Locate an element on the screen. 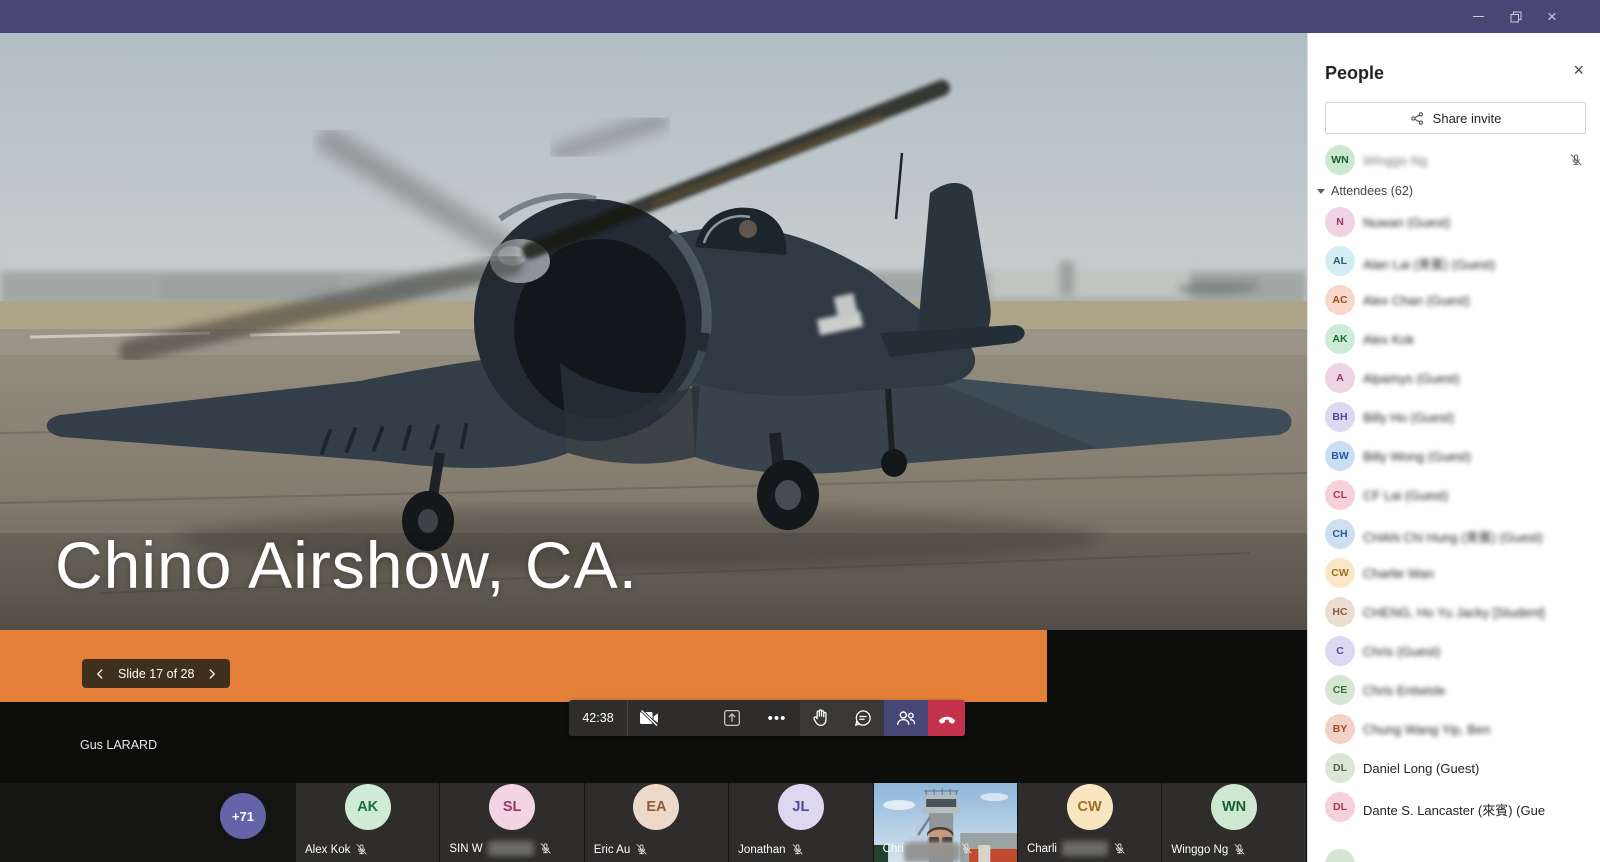  attendee-name: Billy Wong (Guest) is located at coordinates (1417, 456).